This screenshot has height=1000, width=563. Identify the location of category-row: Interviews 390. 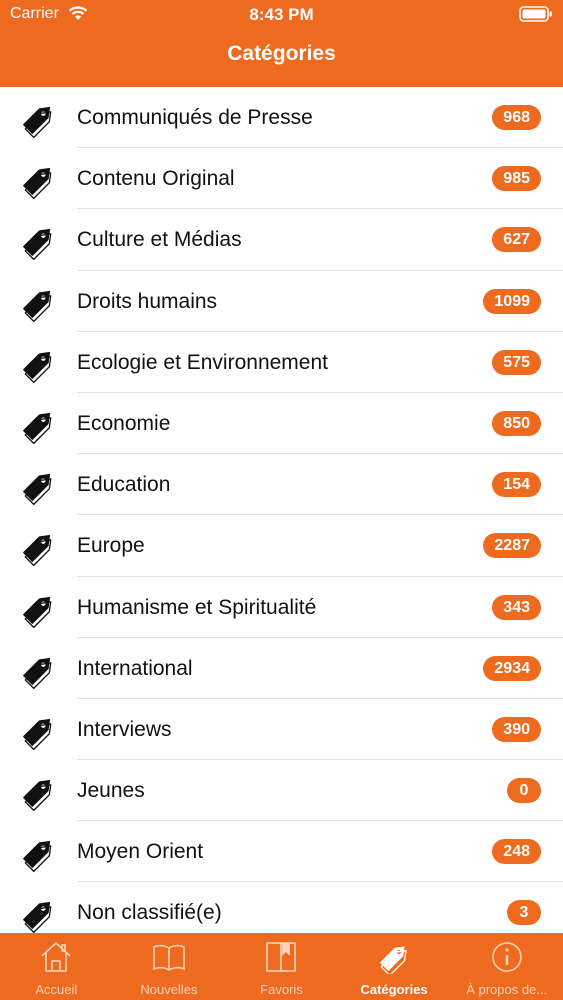
(281, 730).